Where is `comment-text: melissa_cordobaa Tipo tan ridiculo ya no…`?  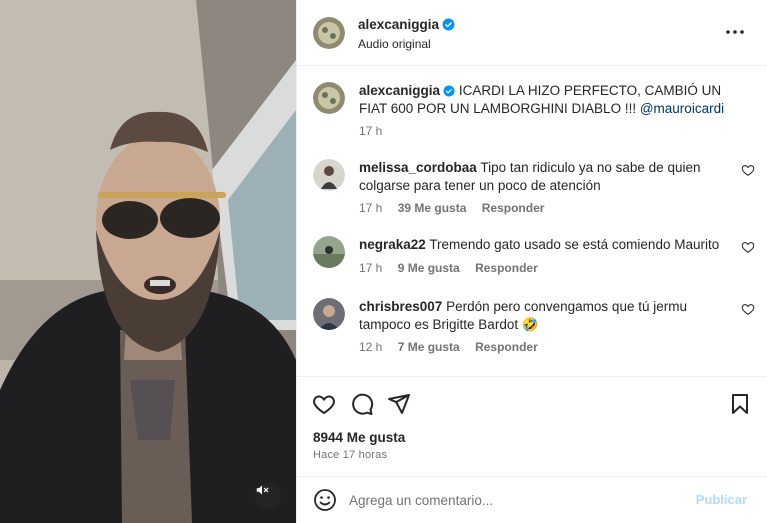 comment-text: melissa_cordobaa Tipo tan ridiculo ya no… is located at coordinates (544, 177).